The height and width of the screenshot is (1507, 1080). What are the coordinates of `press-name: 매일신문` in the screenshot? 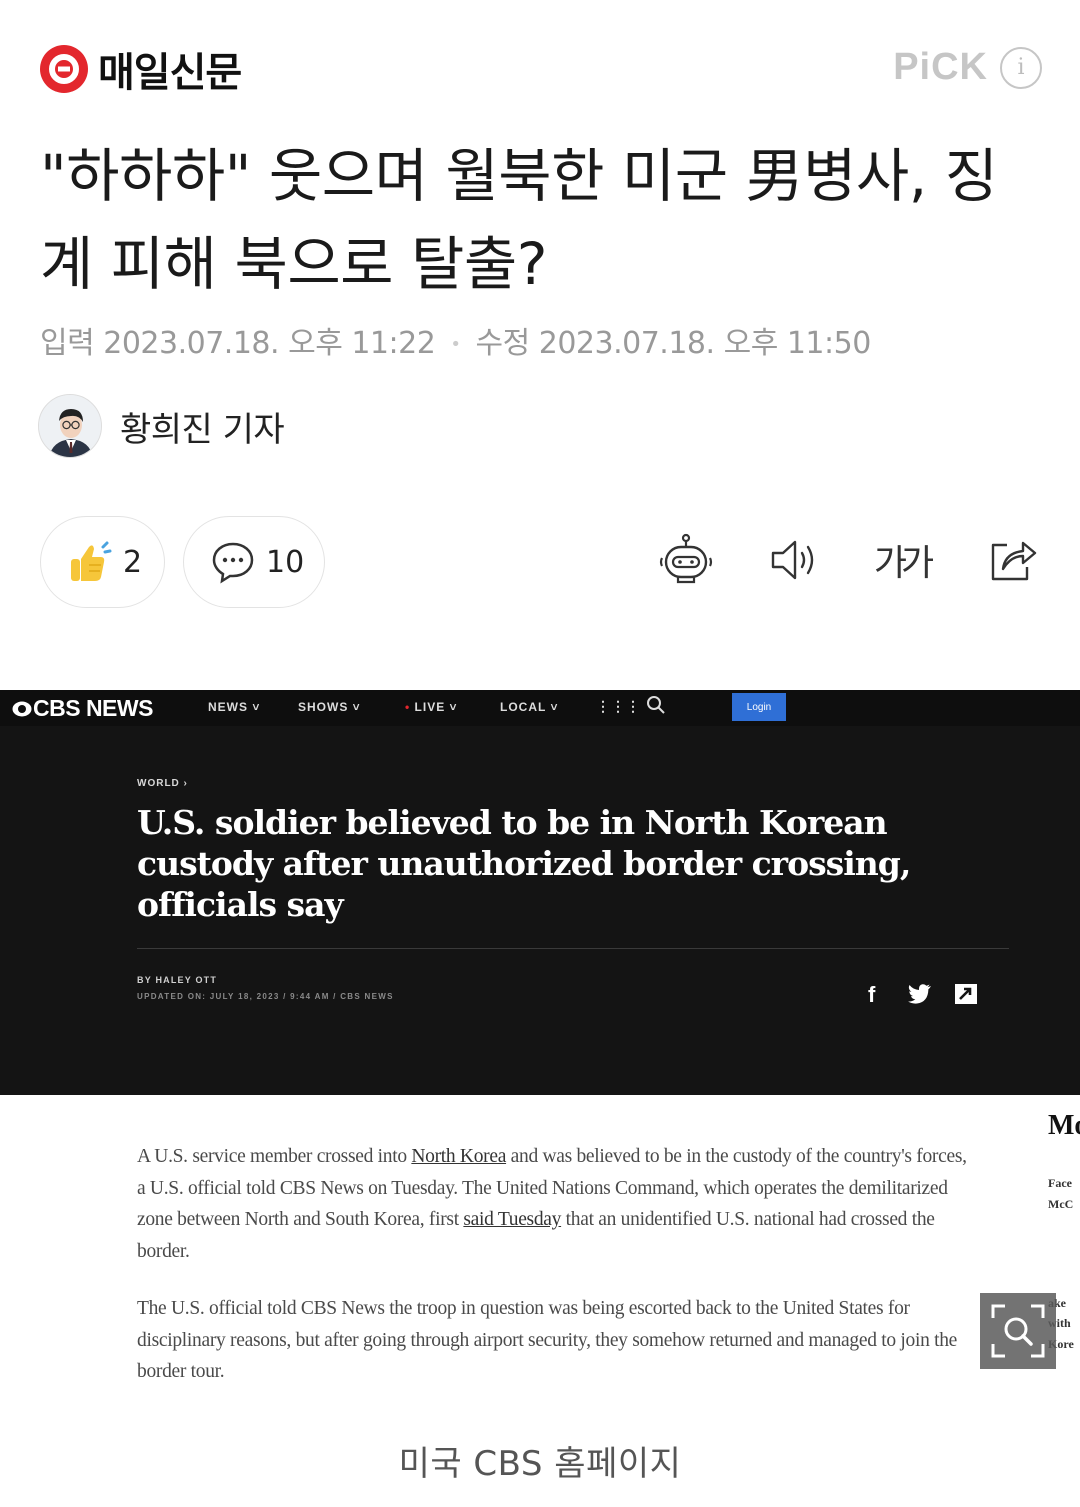 It's located at (170, 73).